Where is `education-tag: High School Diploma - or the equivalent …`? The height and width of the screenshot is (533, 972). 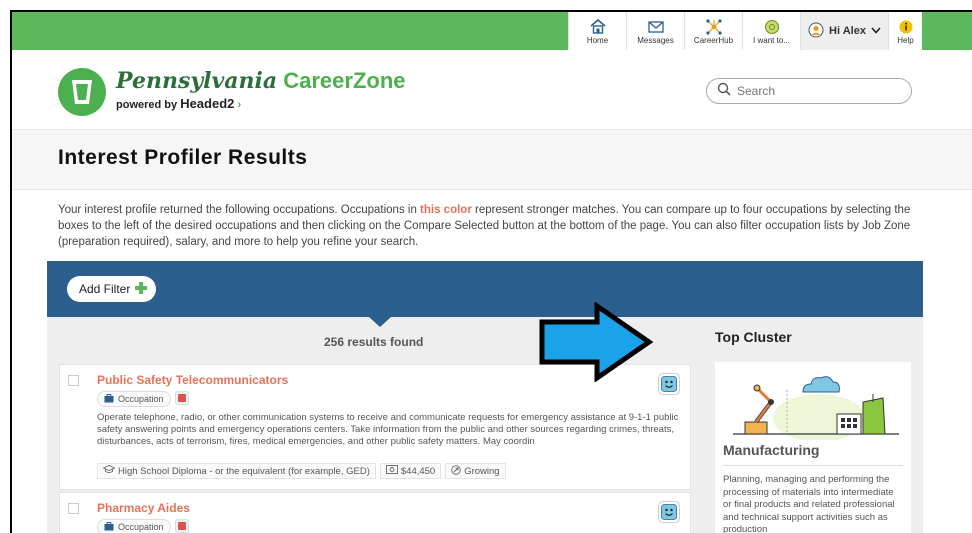
education-tag: High School Diploma - or the equivalent … is located at coordinates (236, 471).